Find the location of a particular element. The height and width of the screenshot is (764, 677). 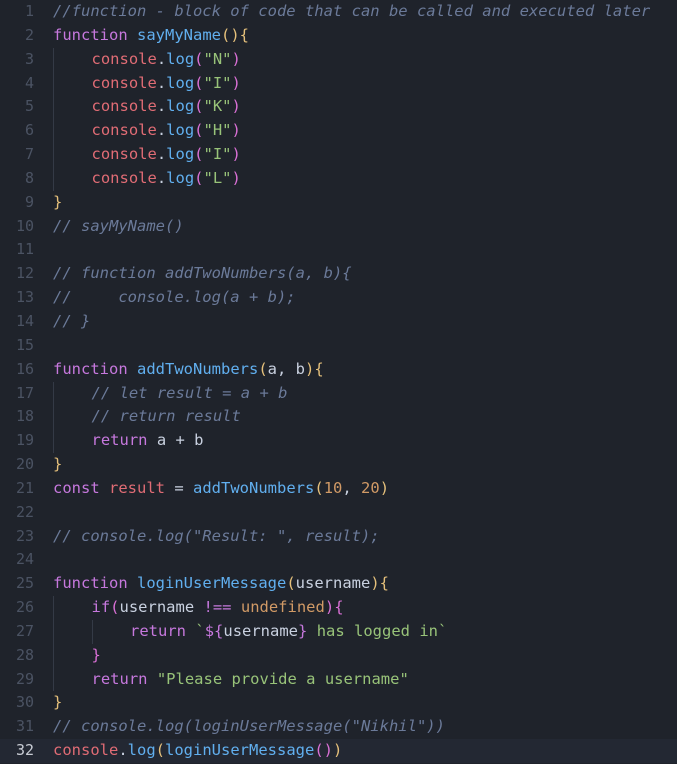

code-line: 19 return a + b is located at coordinates (338, 441).